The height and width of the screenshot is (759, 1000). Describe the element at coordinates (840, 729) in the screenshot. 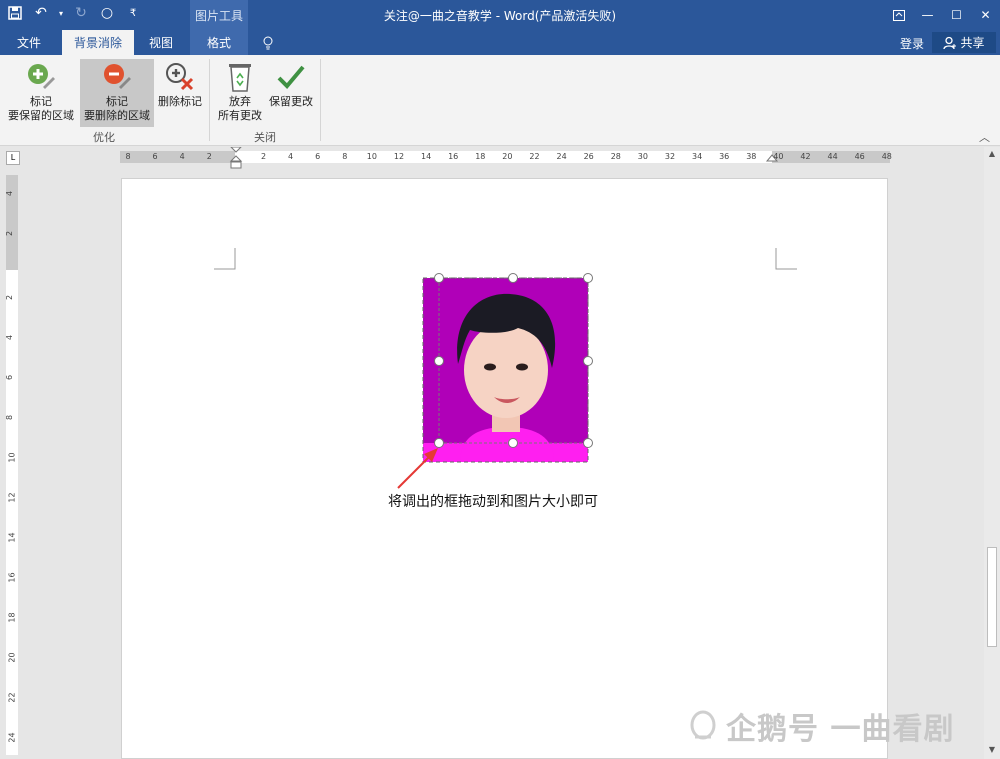

I see `watermark-text: 企鹅号 一曲看剧` at that location.